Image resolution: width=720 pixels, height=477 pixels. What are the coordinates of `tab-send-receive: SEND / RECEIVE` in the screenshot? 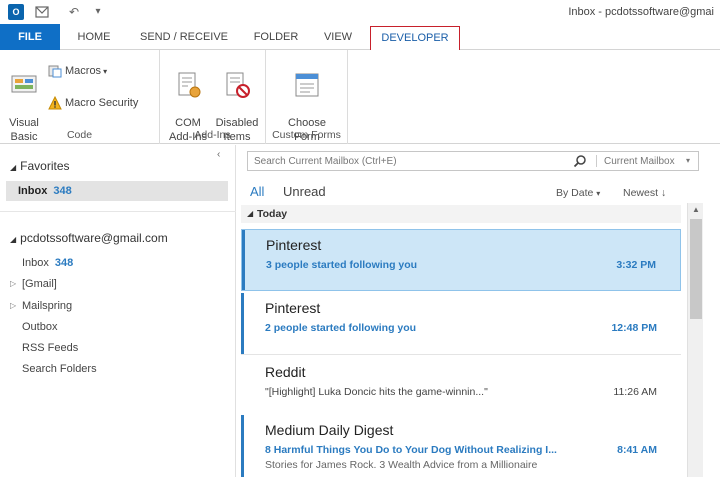 It's located at (184, 37).